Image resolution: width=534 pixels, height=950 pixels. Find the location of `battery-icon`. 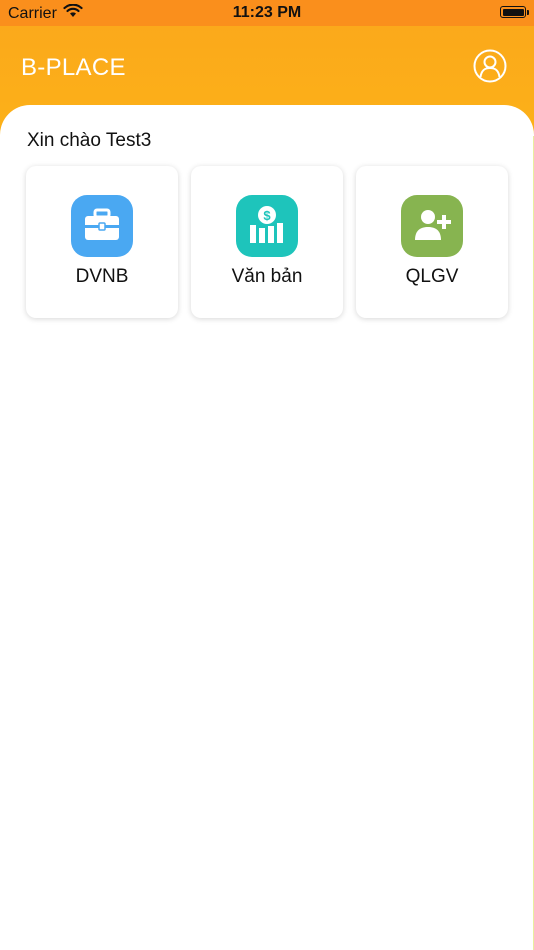

battery-icon is located at coordinates (513, 12).